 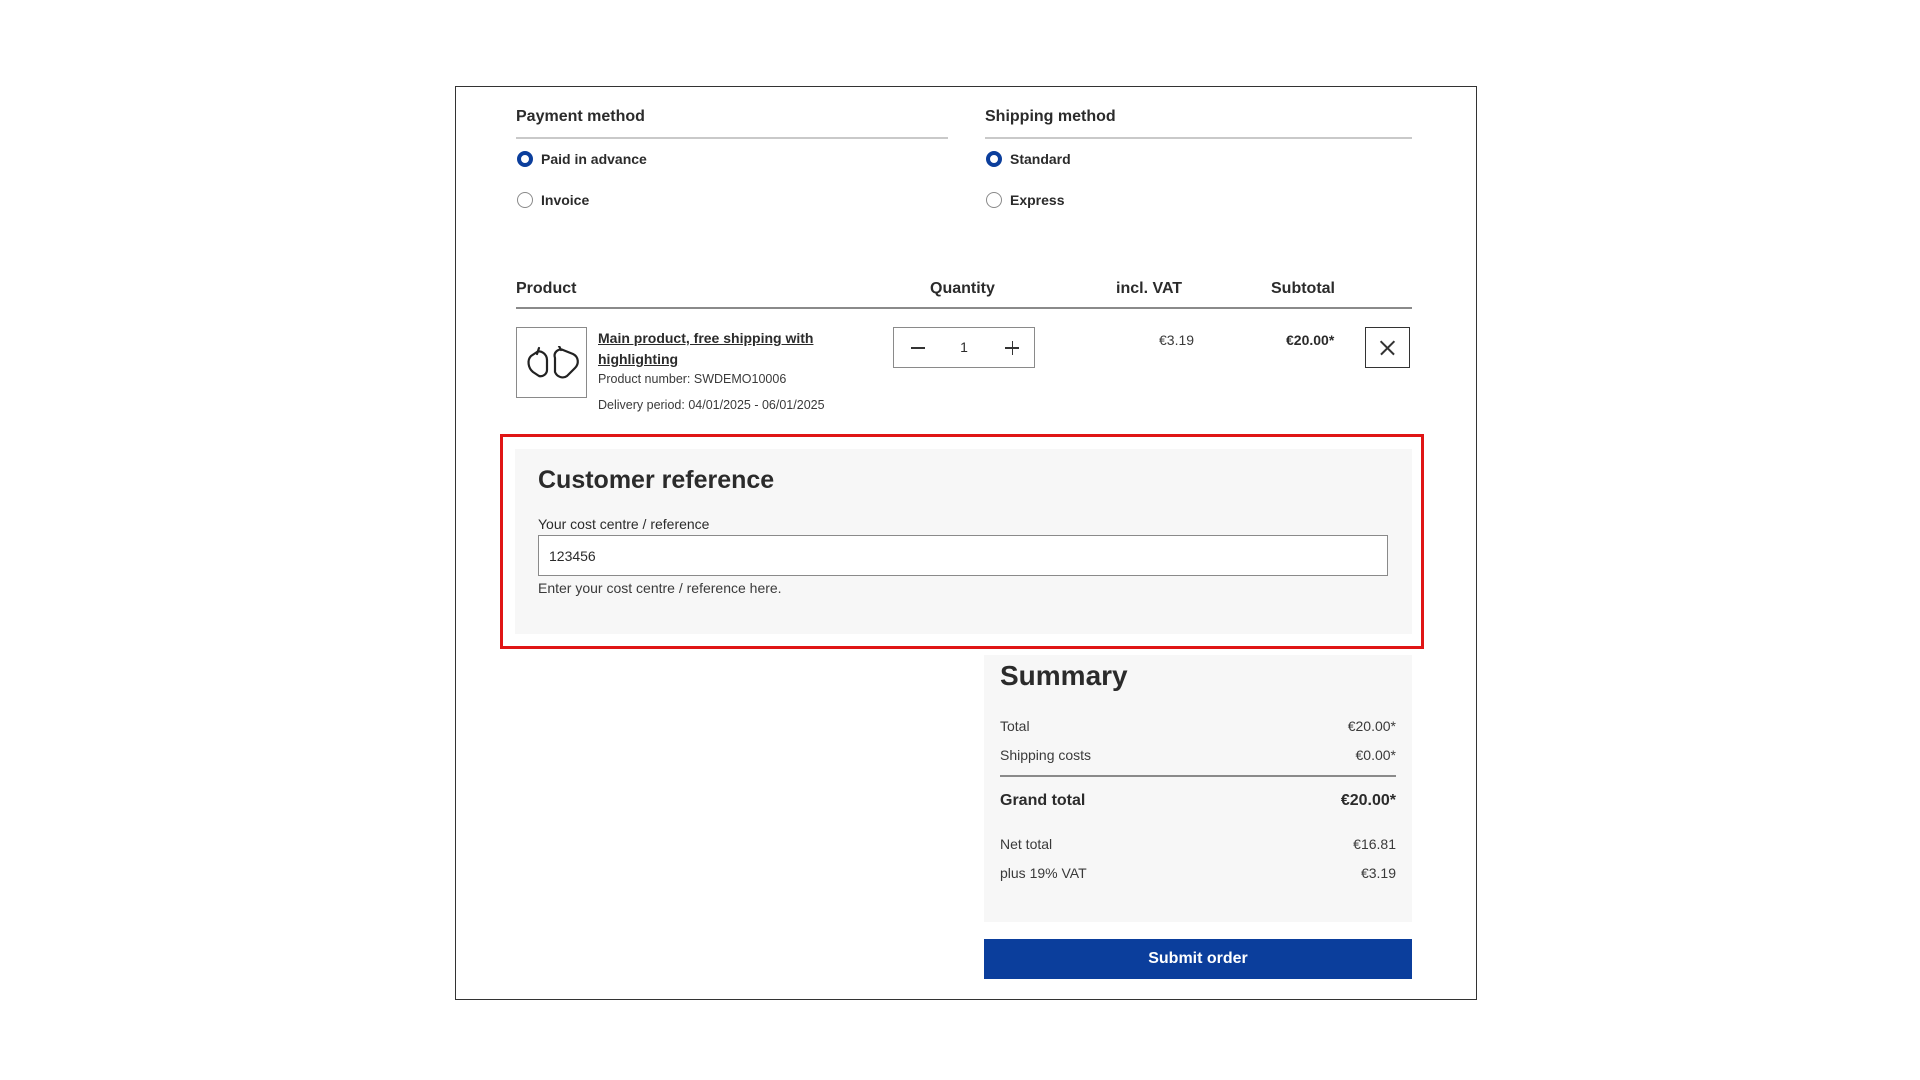 I want to click on cart-header-divider, so click(x=964, y=308).